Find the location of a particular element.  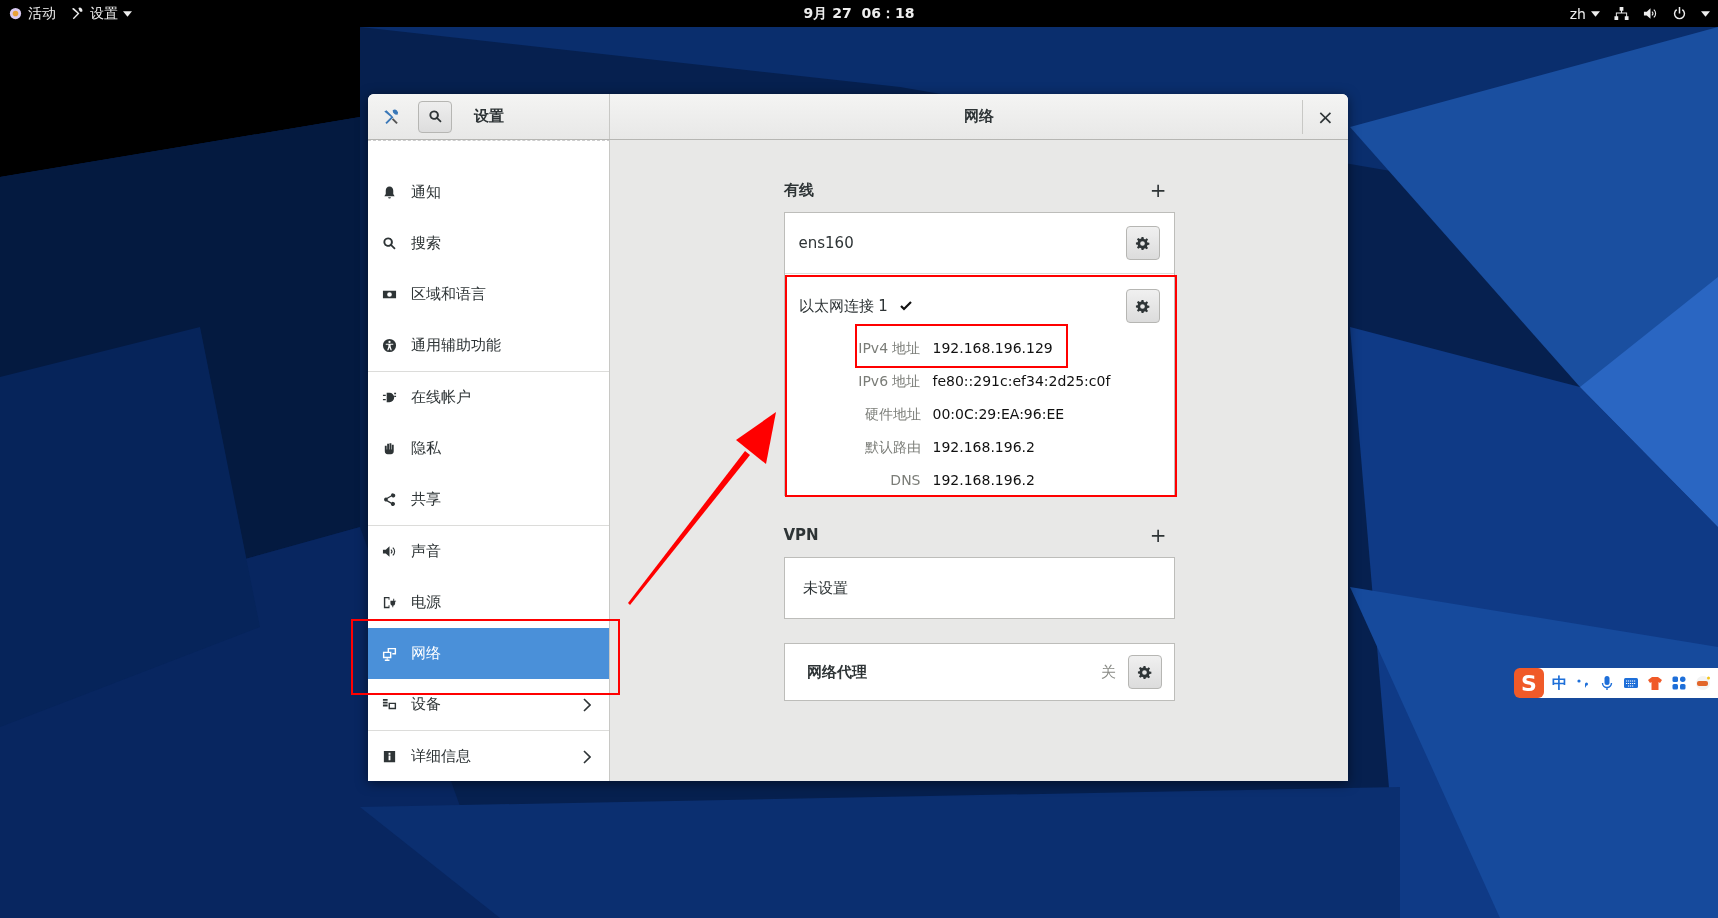

sidebar-item: 共享 is located at coordinates (488, 499).